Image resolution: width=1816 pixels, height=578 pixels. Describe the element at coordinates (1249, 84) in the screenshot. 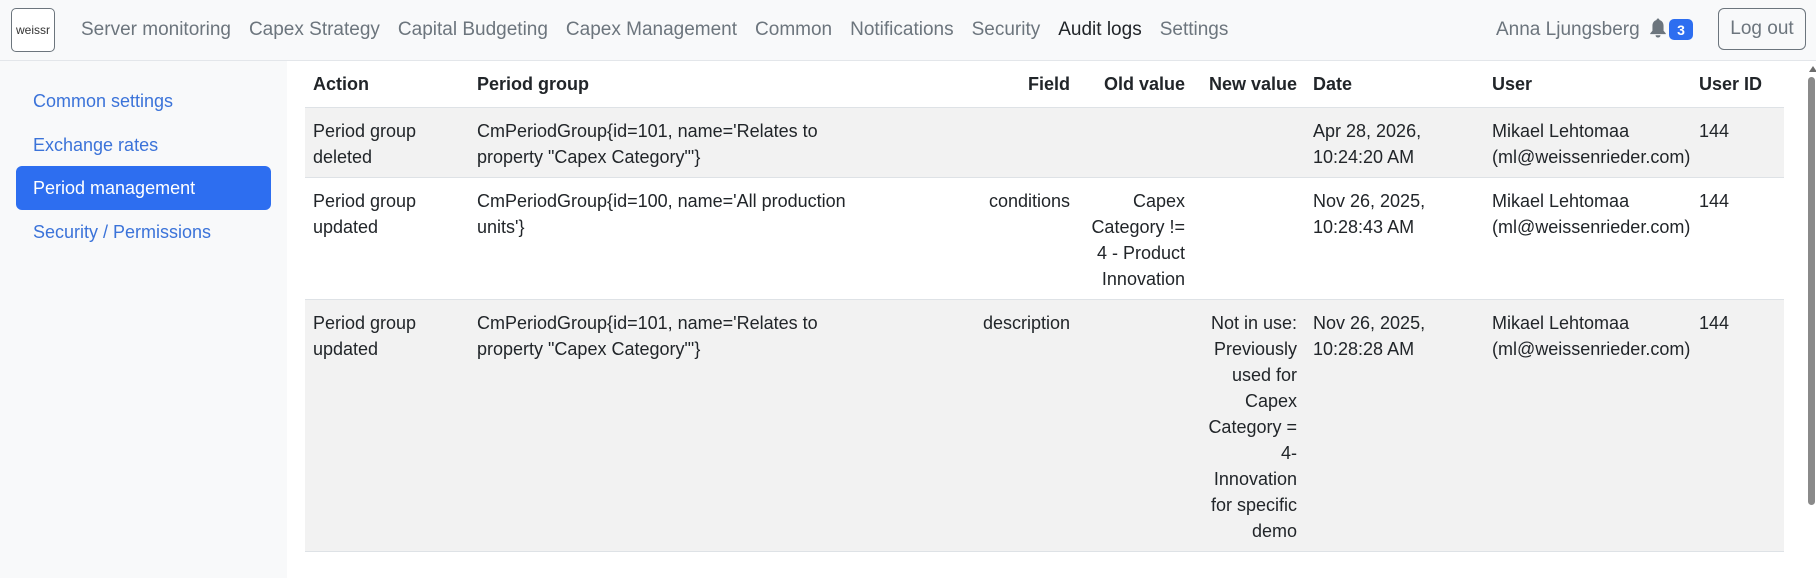

I see `column-header-new-value: New value` at that location.